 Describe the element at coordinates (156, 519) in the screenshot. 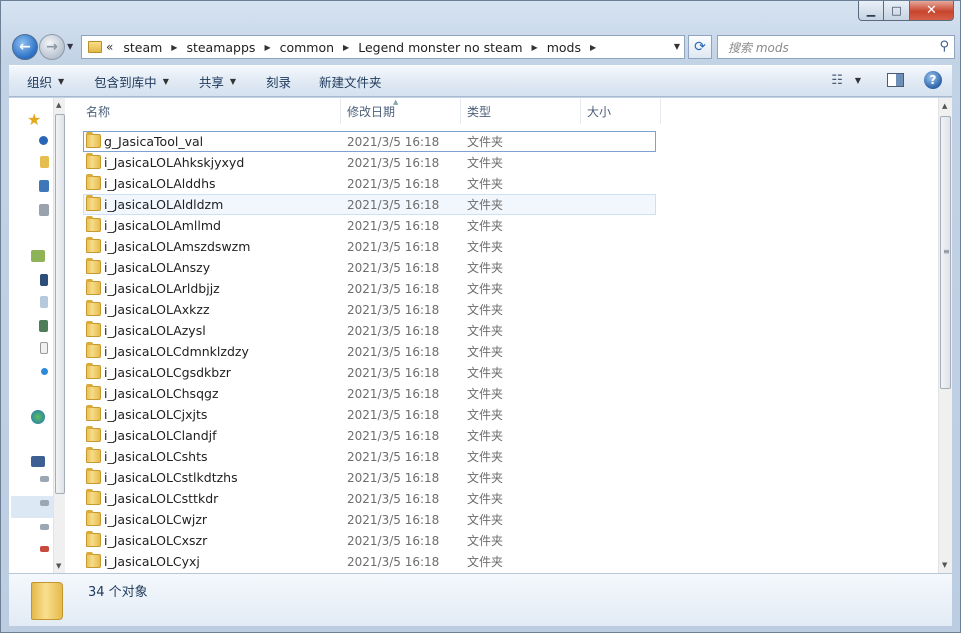

I see `file-name: i_JasicaLOLCwjzr` at that location.